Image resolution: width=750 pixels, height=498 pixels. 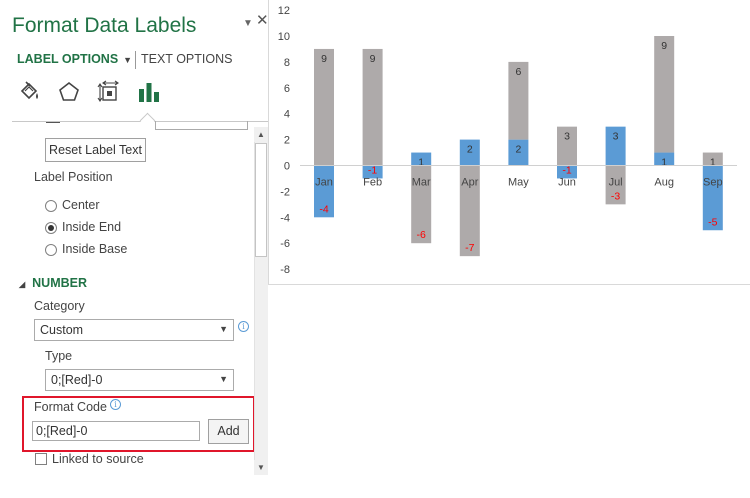 What do you see at coordinates (53, 120) in the screenshot?
I see `scrolled-partial-label` at bounding box center [53, 120].